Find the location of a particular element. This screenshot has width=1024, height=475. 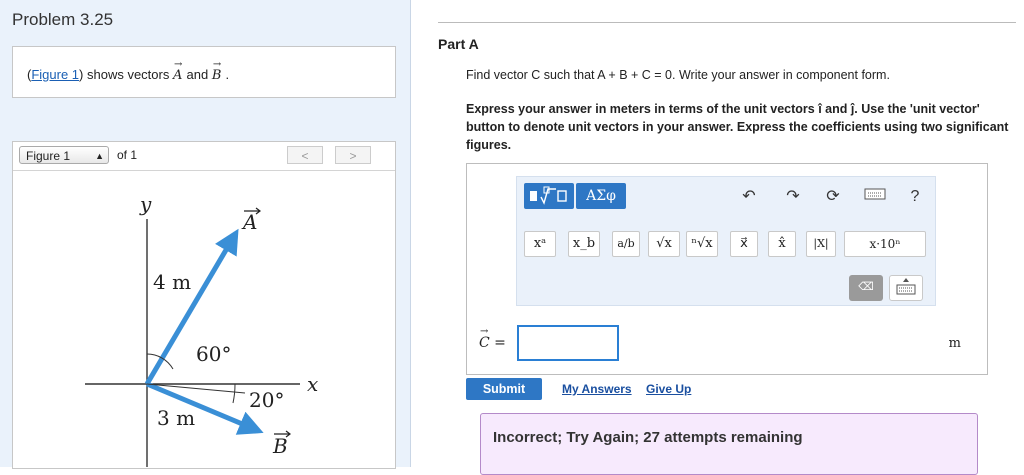

backspace-icon: ⌫ is located at coordinates (866, 287).